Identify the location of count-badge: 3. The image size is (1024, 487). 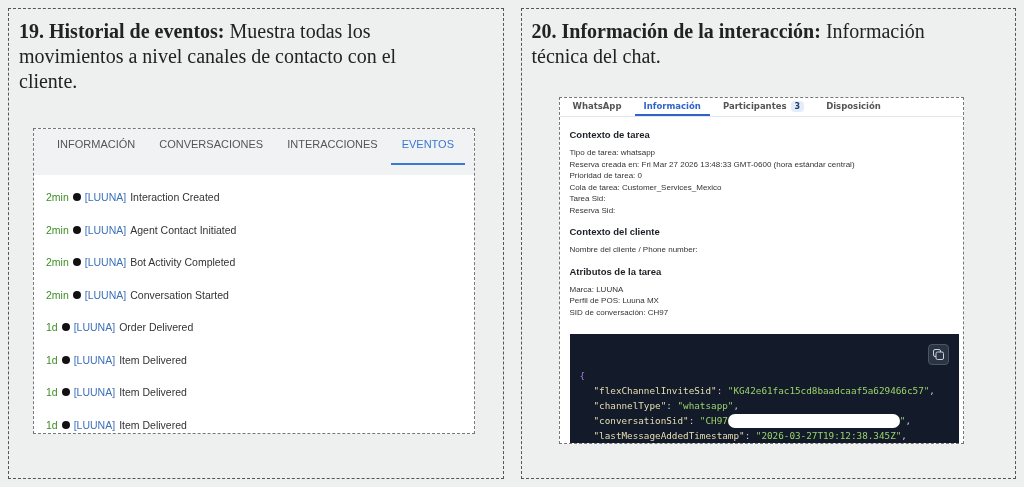
(797, 106).